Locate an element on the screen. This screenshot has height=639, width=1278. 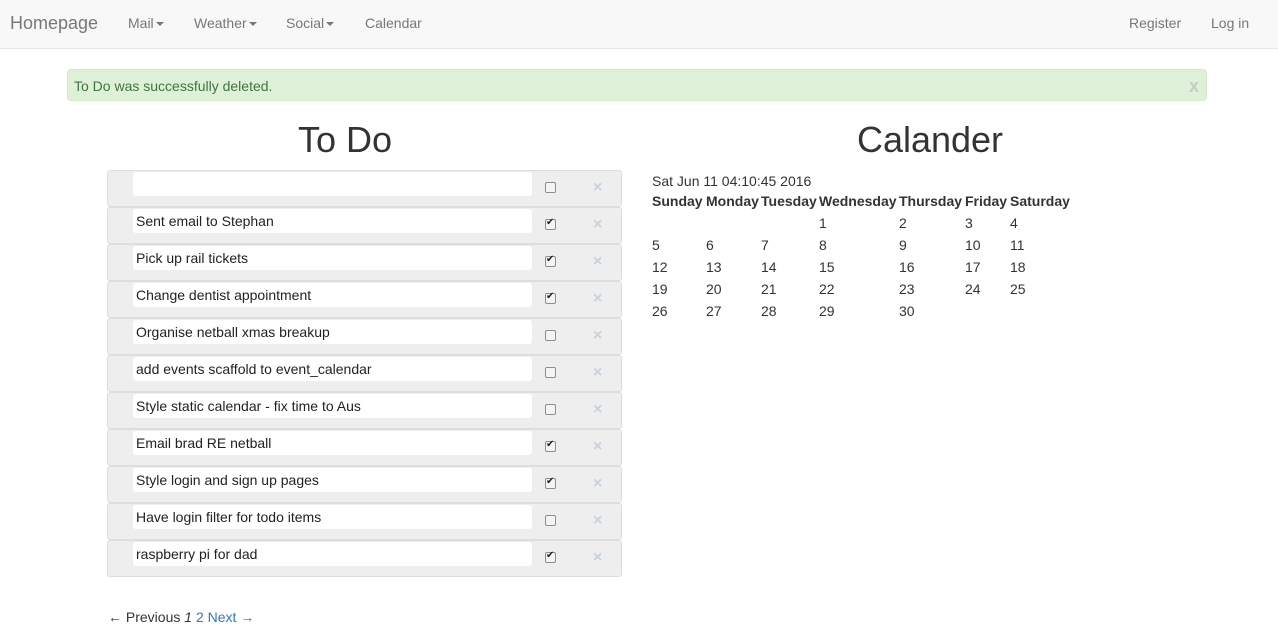
pagination-page-2-link: 2 is located at coordinates (200, 617).